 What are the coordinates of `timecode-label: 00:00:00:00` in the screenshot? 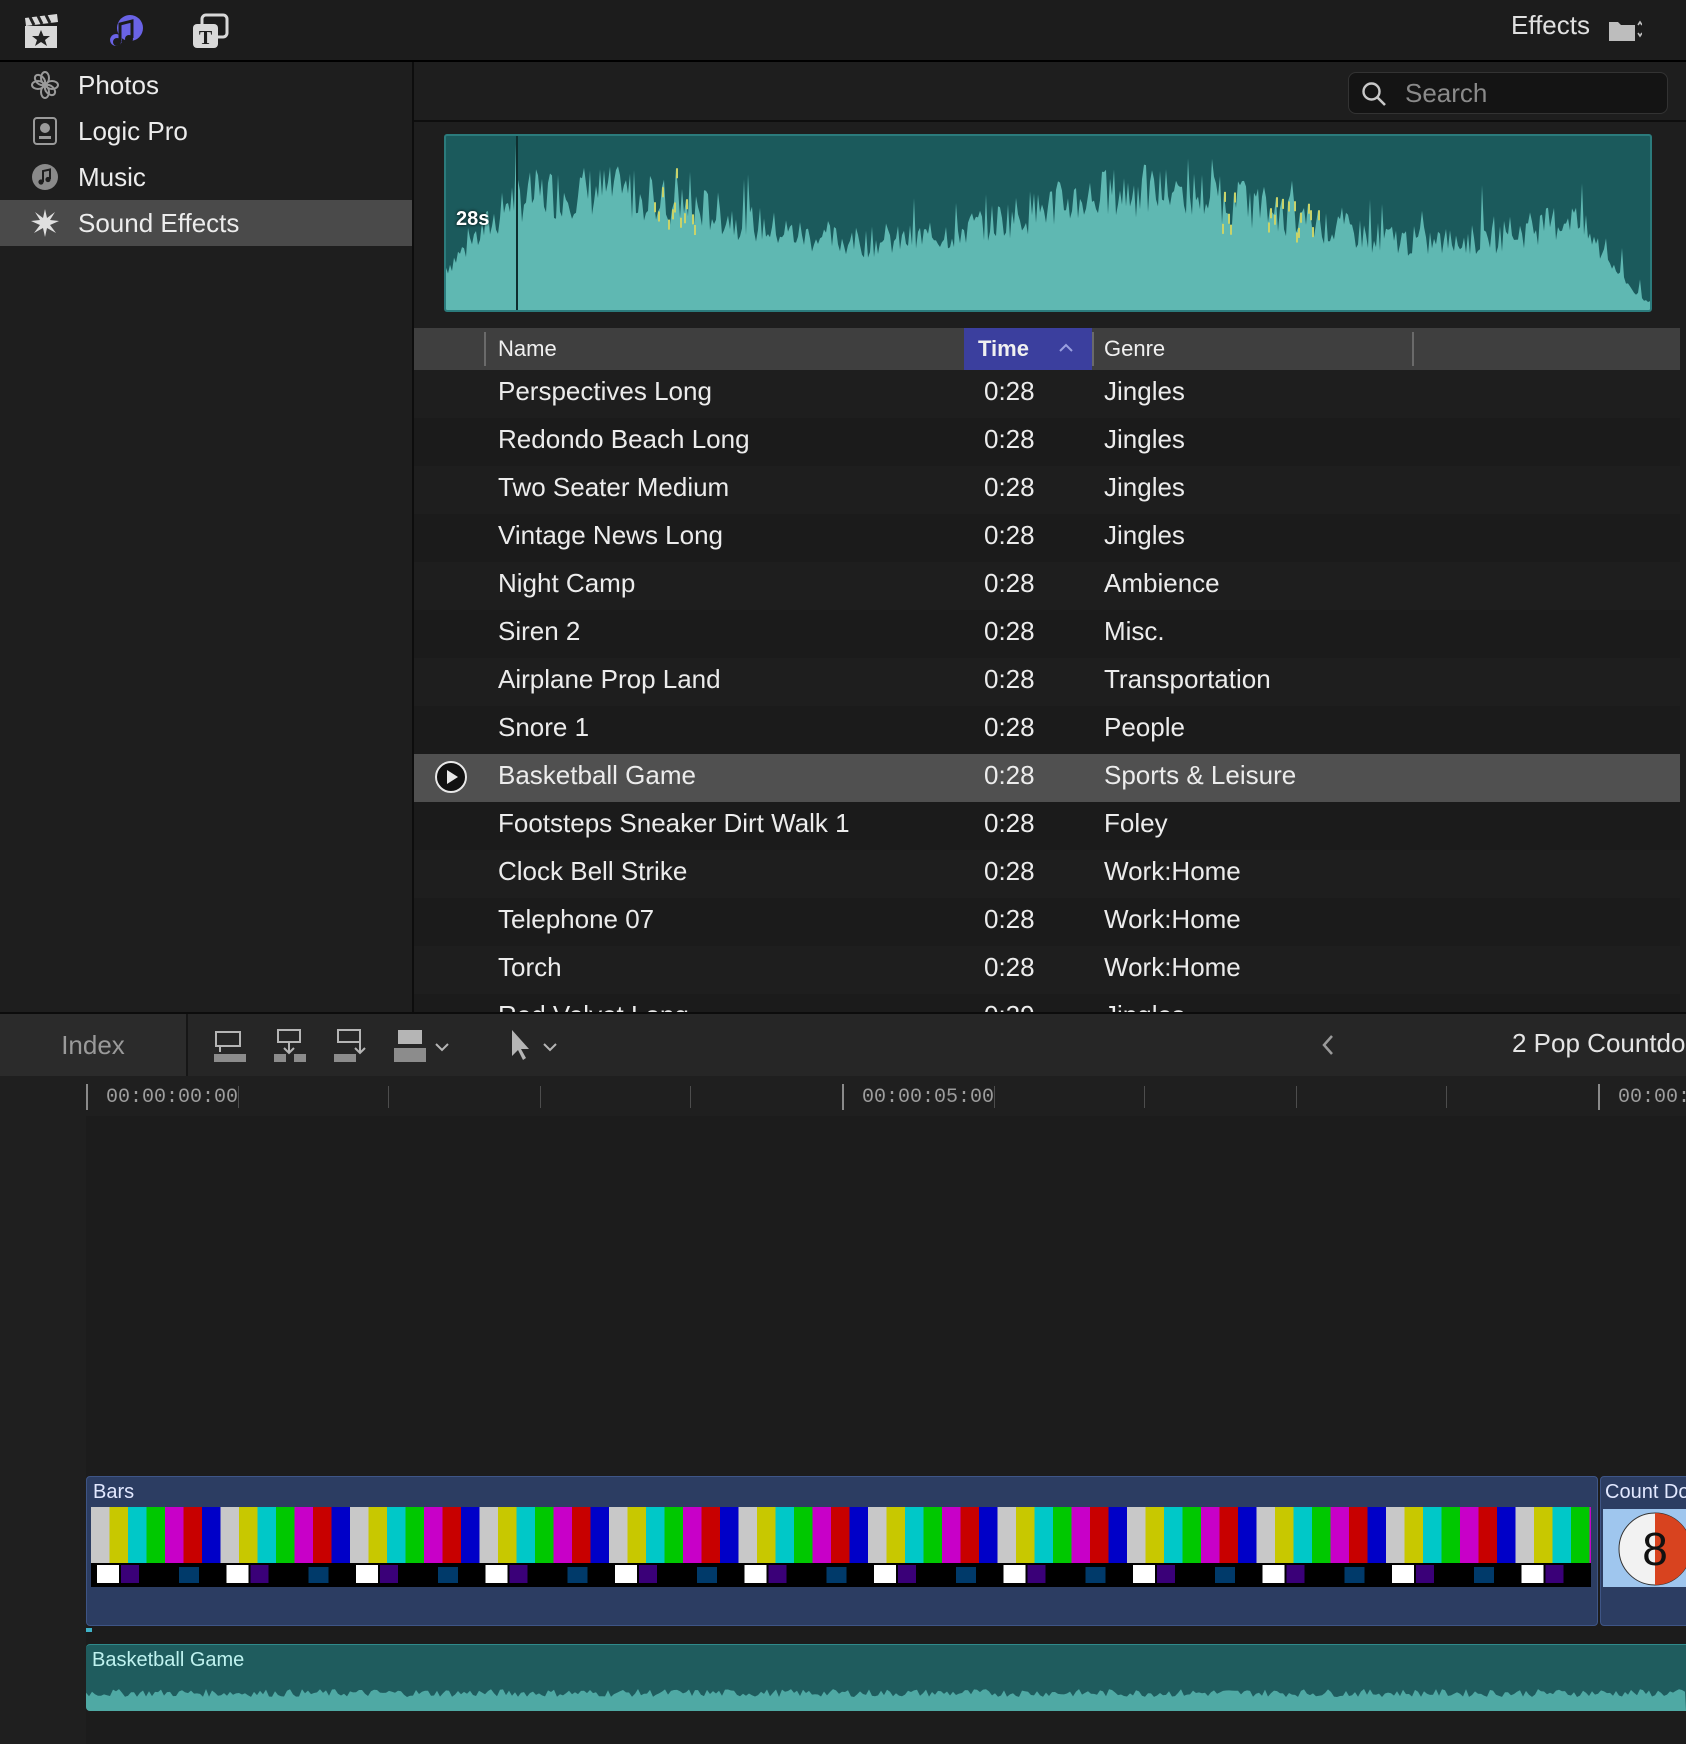 It's located at (172, 1097).